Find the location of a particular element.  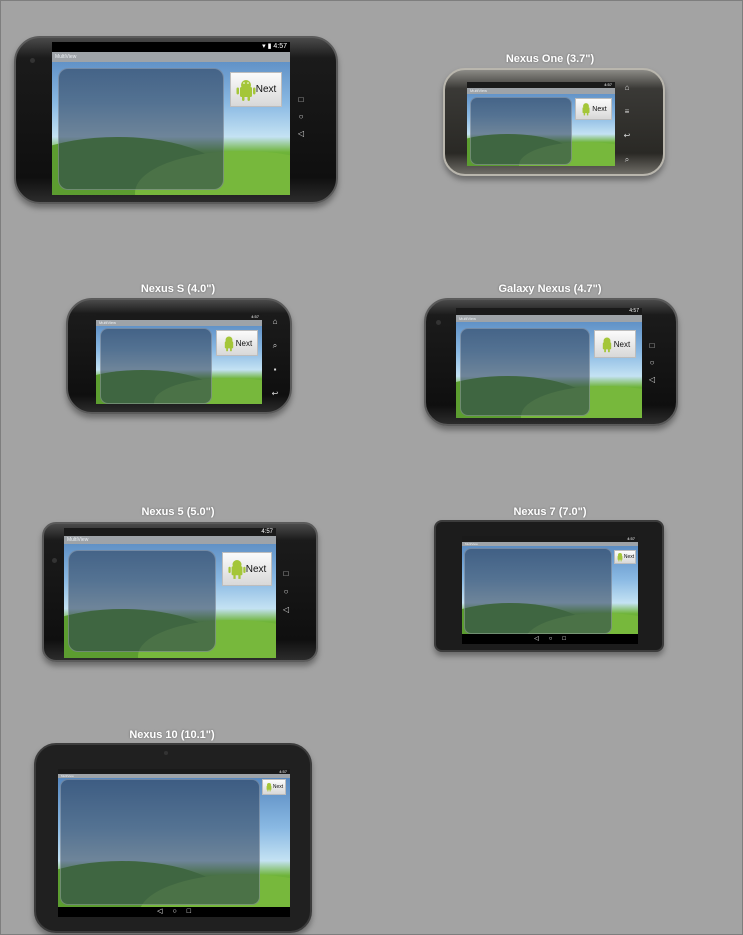

device-nexus-10: 4:57 MultiView Next ◁ ○ □ is located at coordinates (173, 838).